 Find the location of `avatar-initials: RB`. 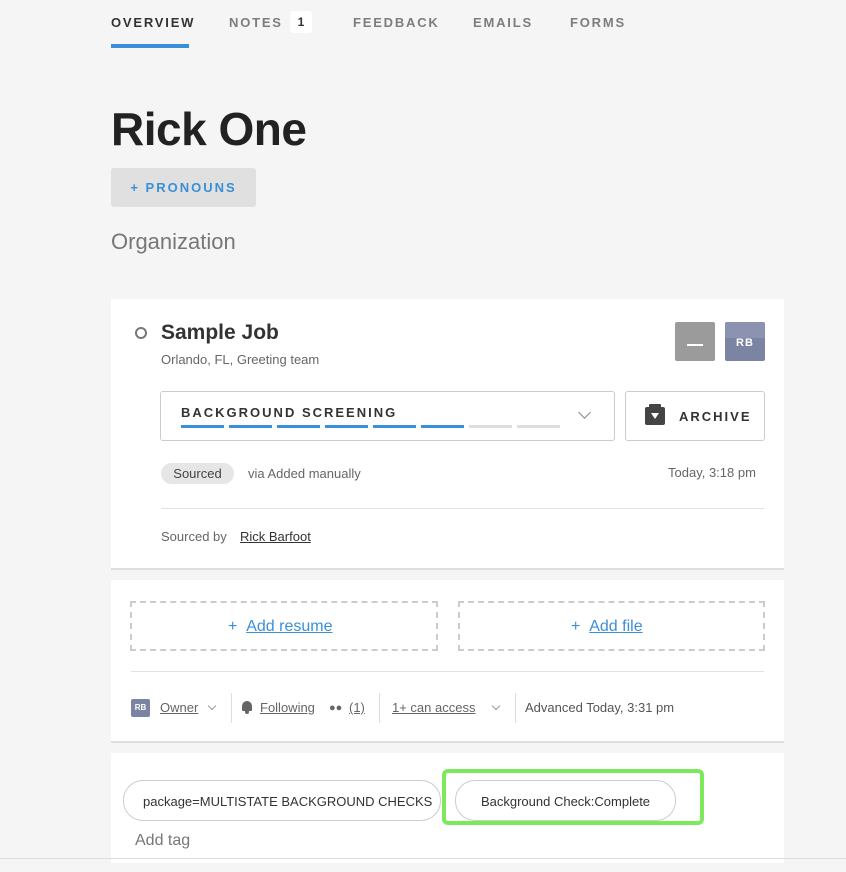

avatar-initials: RB is located at coordinates (745, 343).